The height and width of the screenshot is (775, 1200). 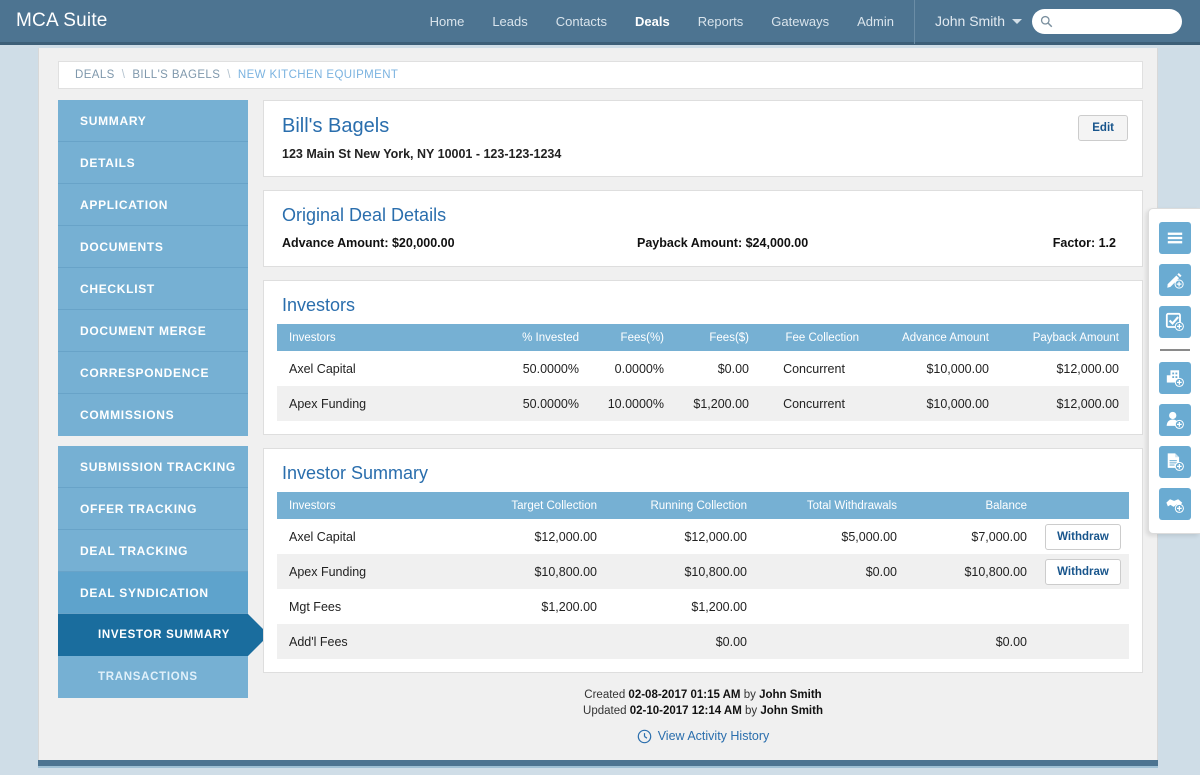 I want to click on nav-divider, so click(x=914, y=22).